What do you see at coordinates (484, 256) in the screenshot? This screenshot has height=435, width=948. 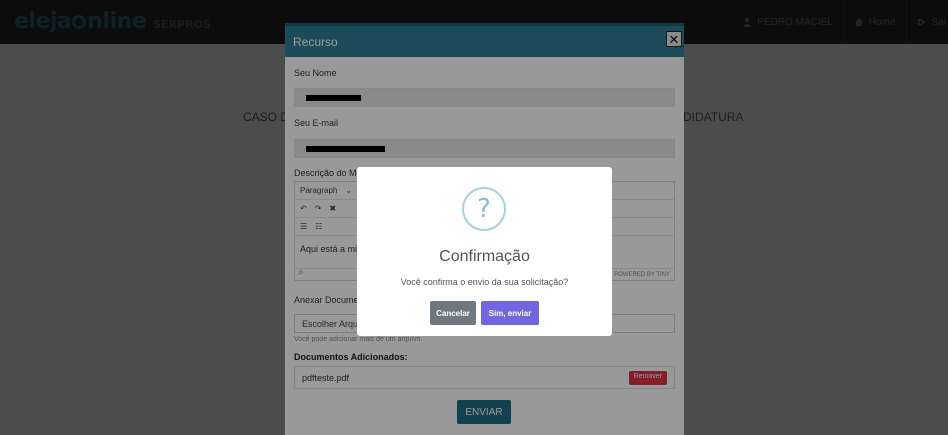 I see `confirm-title: Confirmação` at bounding box center [484, 256].